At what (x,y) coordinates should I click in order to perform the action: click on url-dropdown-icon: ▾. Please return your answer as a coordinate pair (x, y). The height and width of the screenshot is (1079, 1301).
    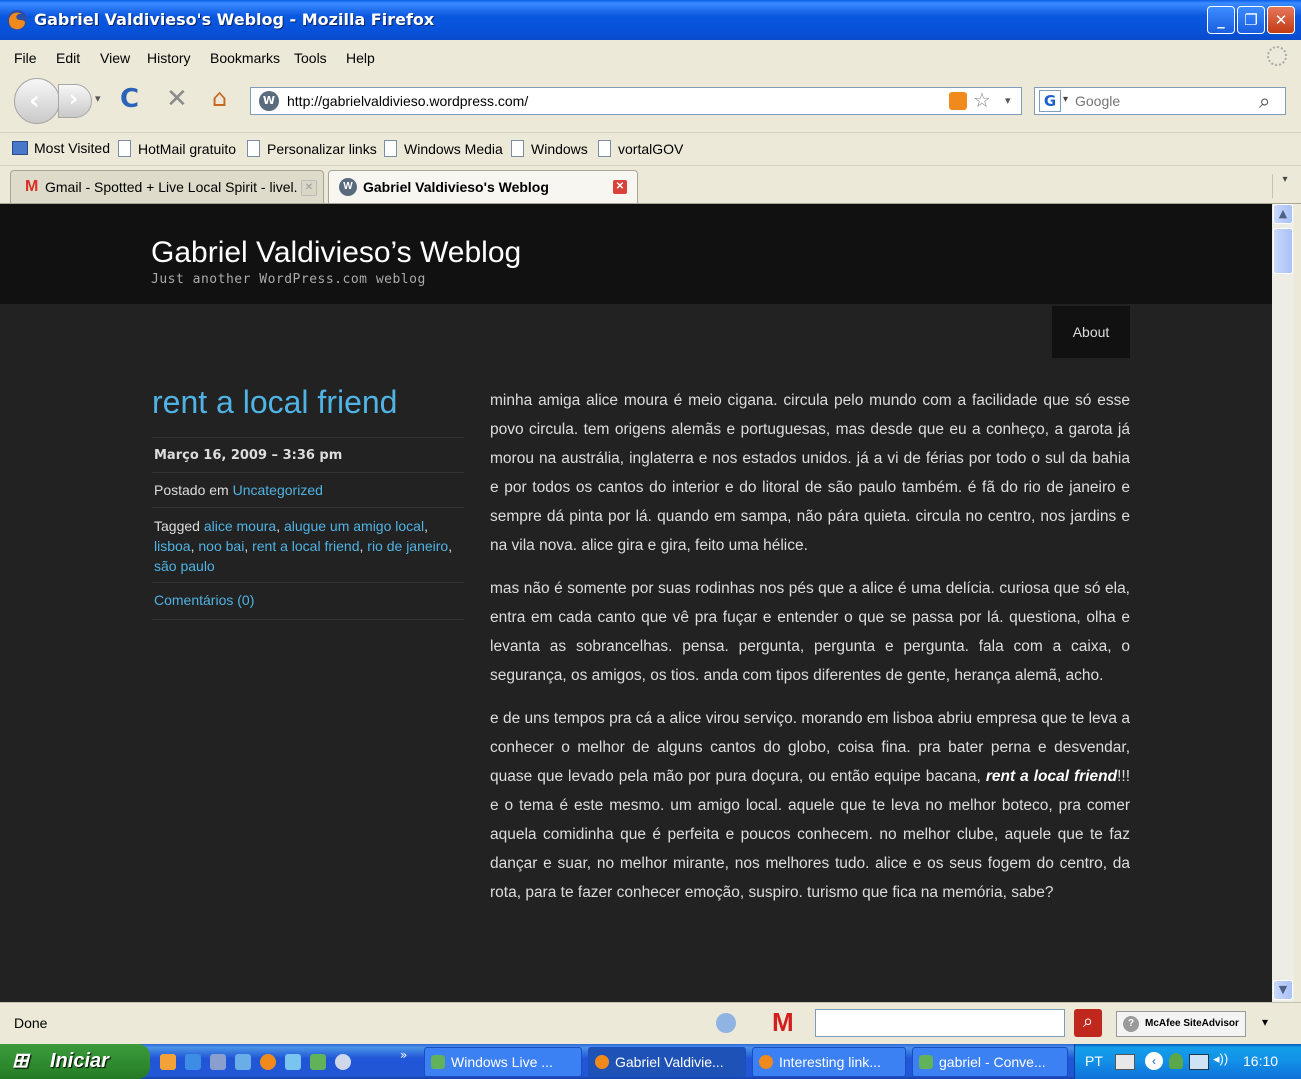
    Looking at the image, I should click on (1008, 100).